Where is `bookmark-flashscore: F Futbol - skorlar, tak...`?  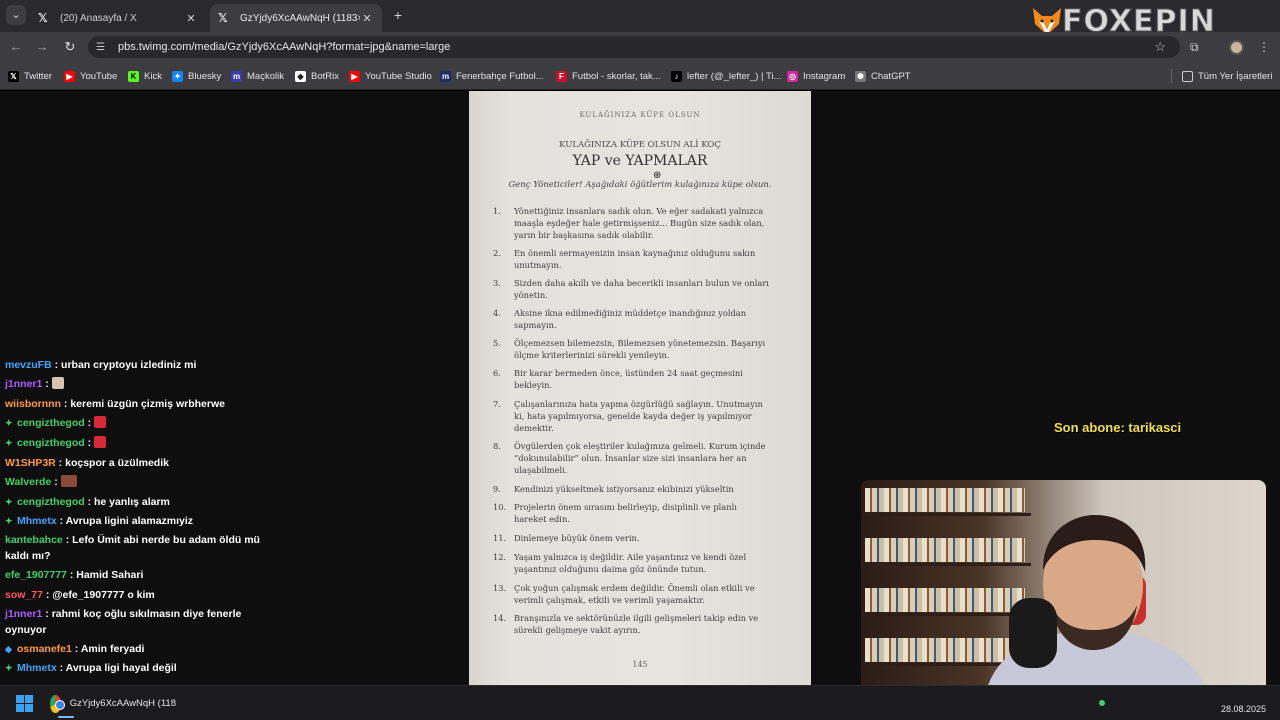 bookmark-flashscore: F Futbol - skorlar, tak... is located at coordinates (608, 76).